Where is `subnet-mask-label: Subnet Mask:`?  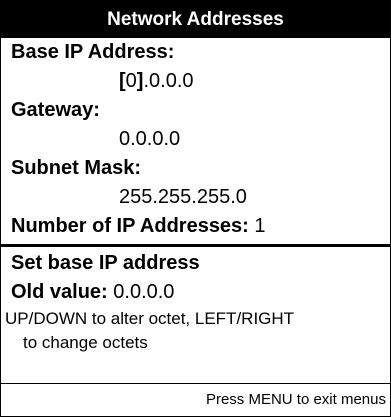 subnet-mask-label: Subnet Mask: is located at coordinates (76, 168).